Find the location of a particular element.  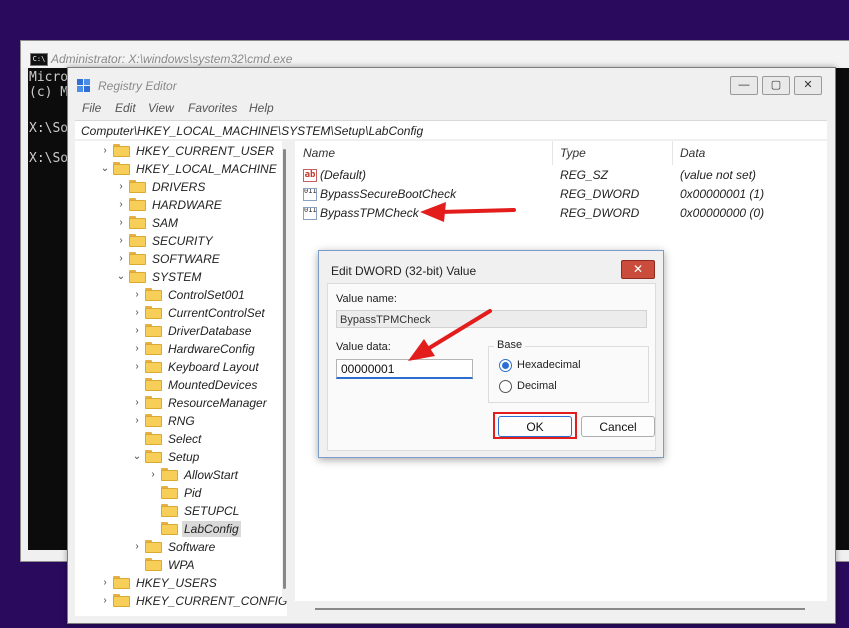

menu-help: Help is located at coordinates (261, 108).